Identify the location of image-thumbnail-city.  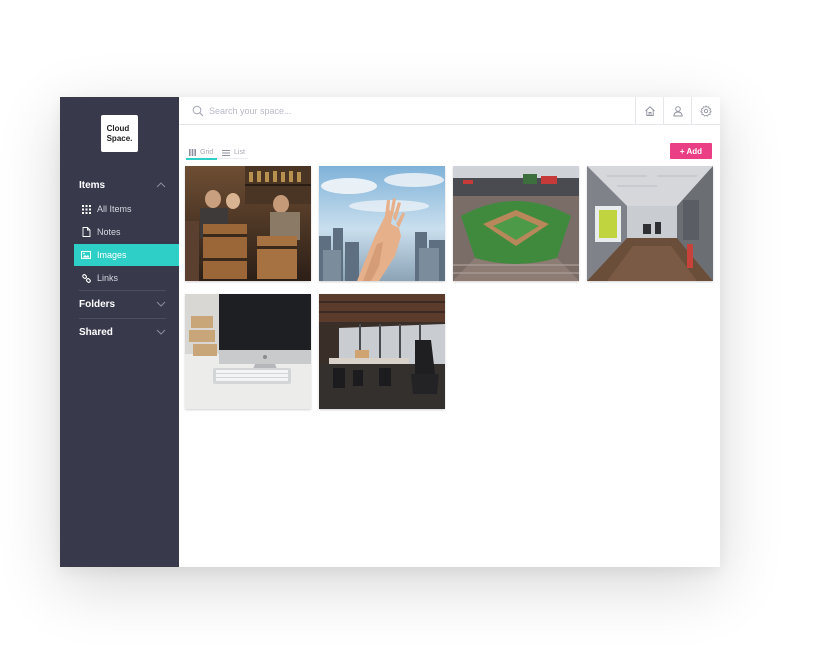
(382, 223).